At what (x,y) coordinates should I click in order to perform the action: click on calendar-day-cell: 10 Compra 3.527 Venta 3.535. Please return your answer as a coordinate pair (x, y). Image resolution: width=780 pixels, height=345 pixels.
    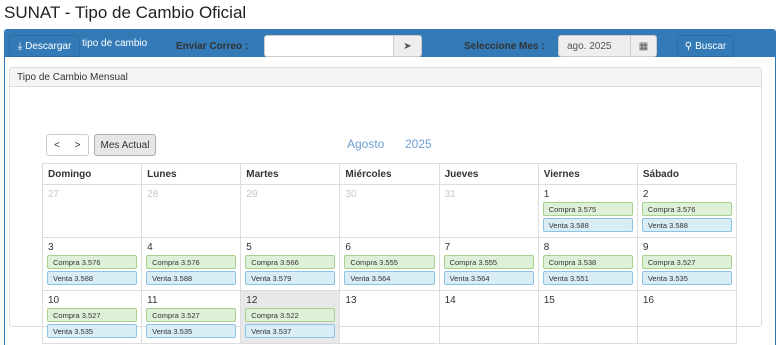
    Looking at the image, I should click on (92, 317).